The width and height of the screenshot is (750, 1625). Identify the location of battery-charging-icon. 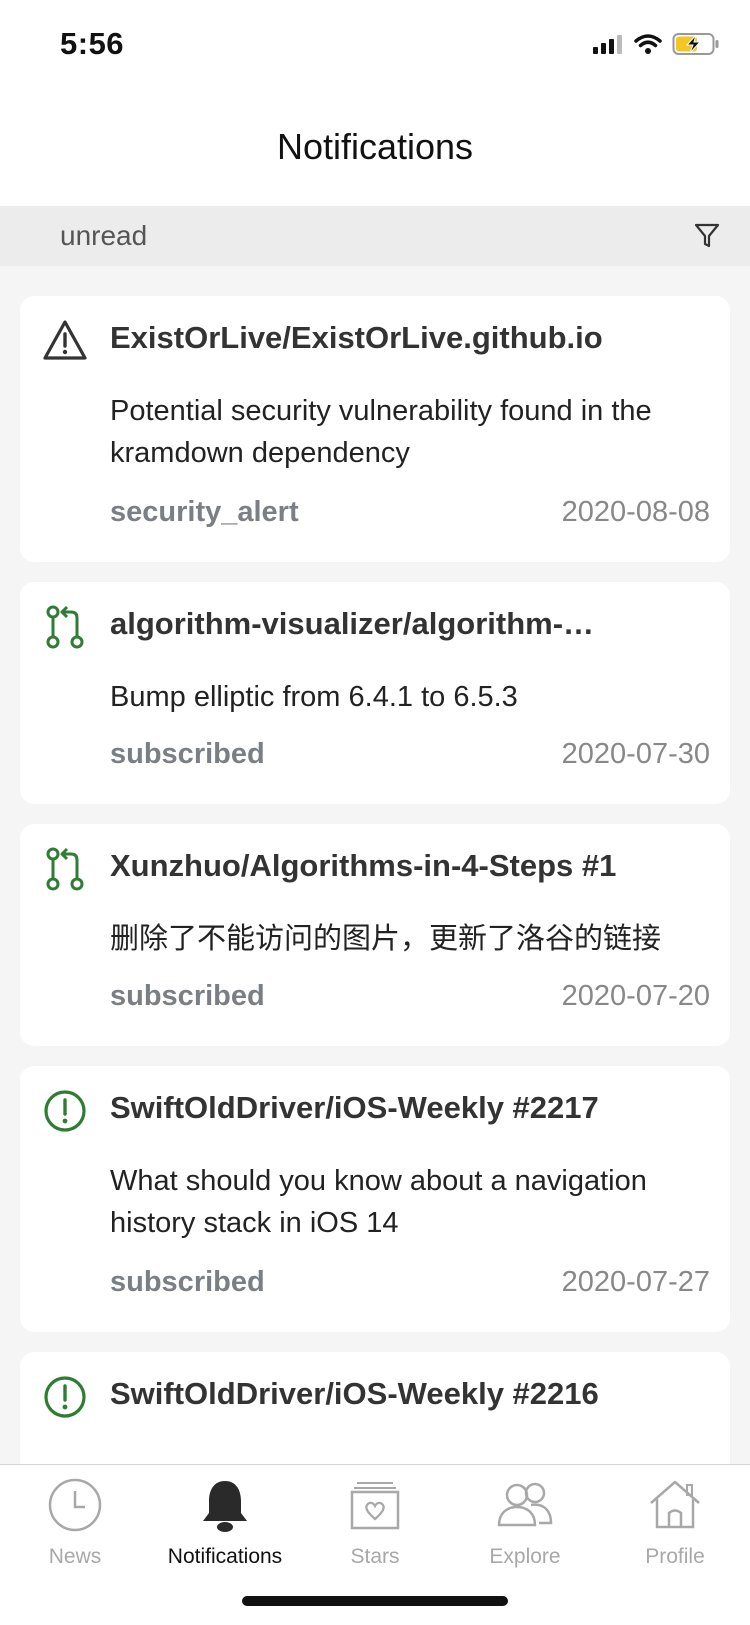
(695, 44).